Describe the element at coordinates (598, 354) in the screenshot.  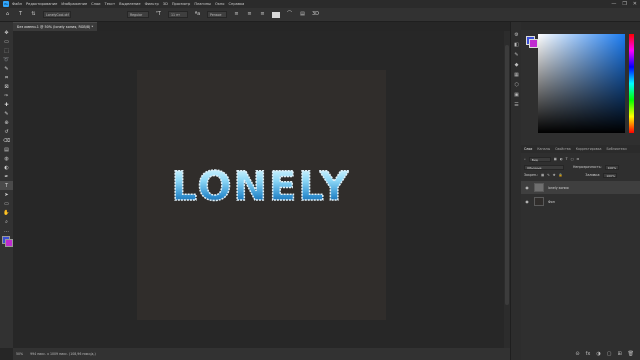
I see `adjustment-layer-icon: ◑` at that location.